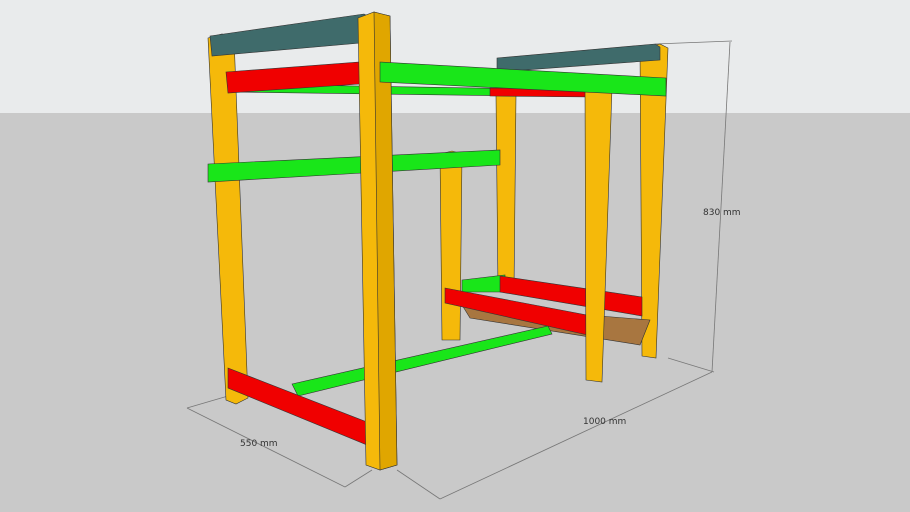 This screenshot has width=910, height=512. I want to click on back-left-post, so click(506, 191).